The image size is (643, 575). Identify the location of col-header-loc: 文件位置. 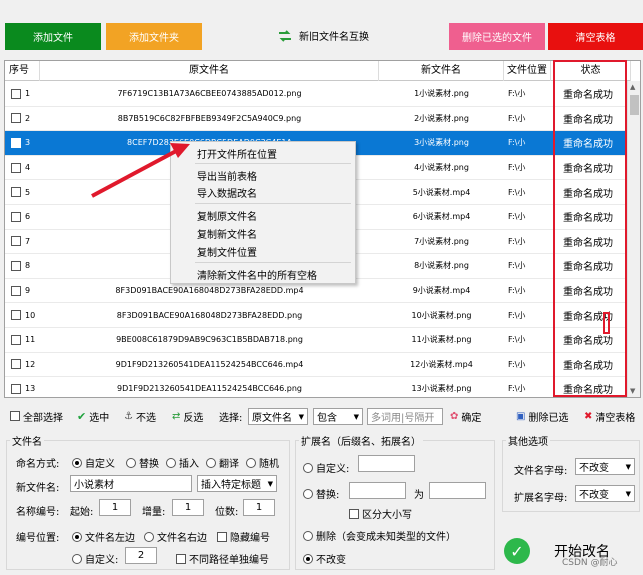
(527, 71).